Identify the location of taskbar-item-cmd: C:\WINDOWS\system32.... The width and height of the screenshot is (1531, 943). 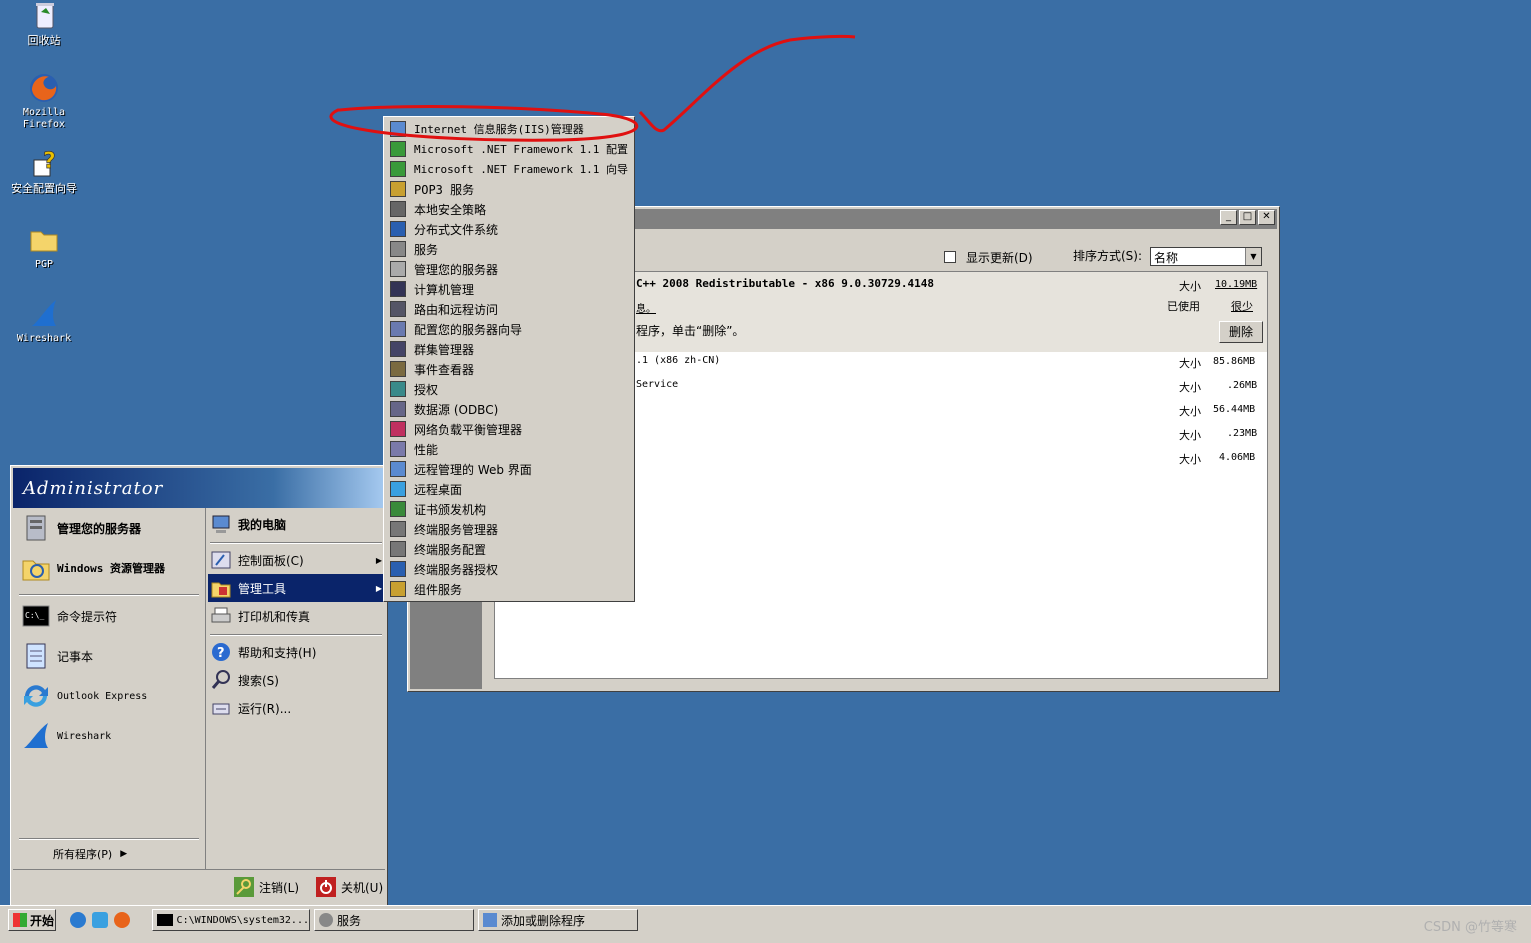
(231, 920).